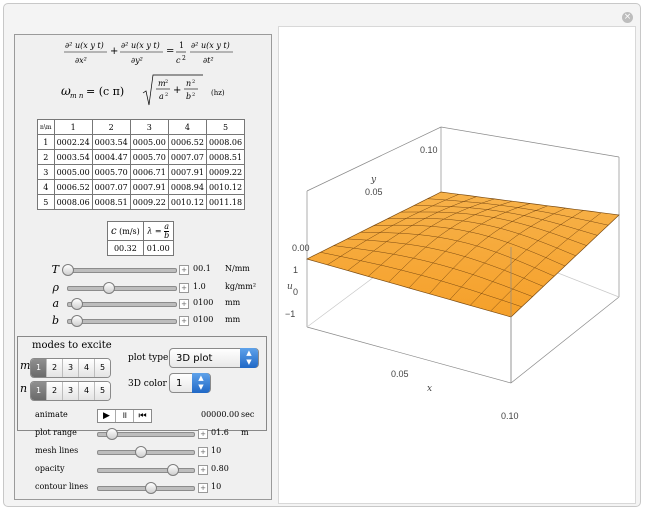  What do you see at coordinates (149, 142) in the screenshot?
I see `table-cell: 0005.00` at bounding box center [149, 142].